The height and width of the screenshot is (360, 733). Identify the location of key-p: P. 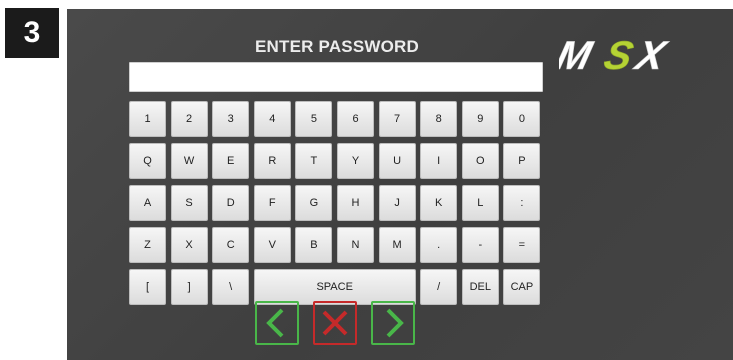
(522, 161).